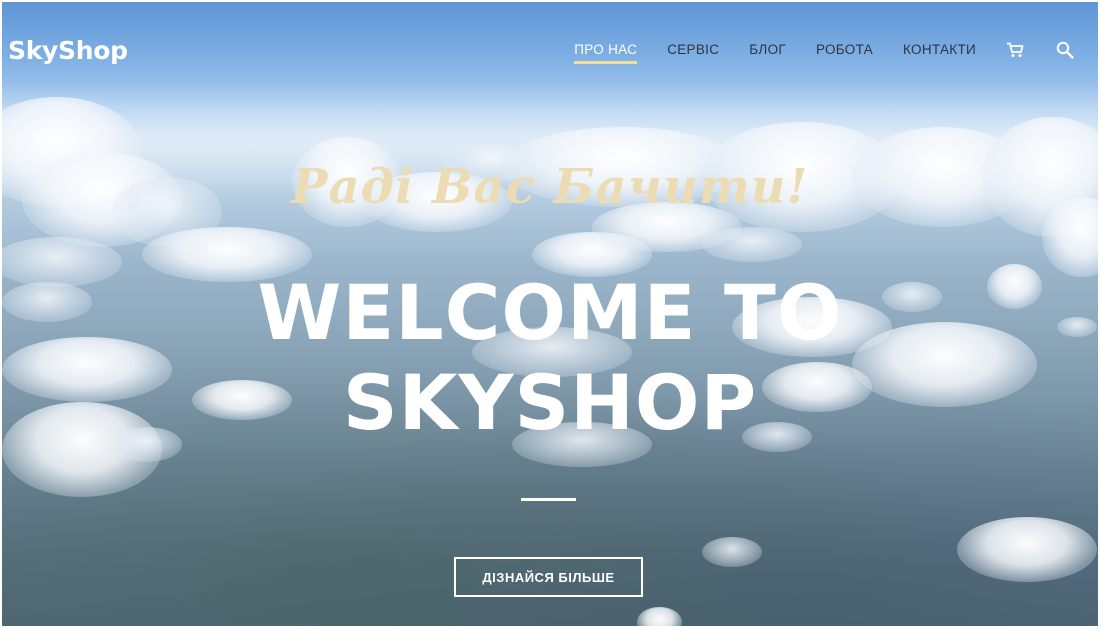 The image size is (1100, 630). What do you see at coordinates (550, 187) in the screenshot?
I see `hero-tagline: Раді Вас Бачити!` at bounding box center [550, 187].